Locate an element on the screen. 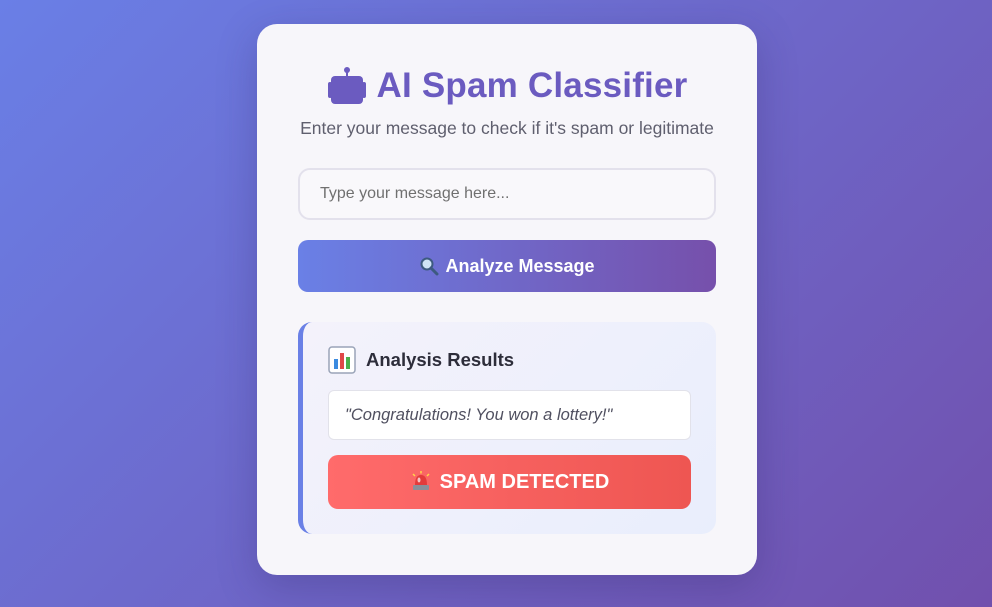 This screenshot has width=992, height=607. results-header: Analysis Results is located at coordinates (421, 360).